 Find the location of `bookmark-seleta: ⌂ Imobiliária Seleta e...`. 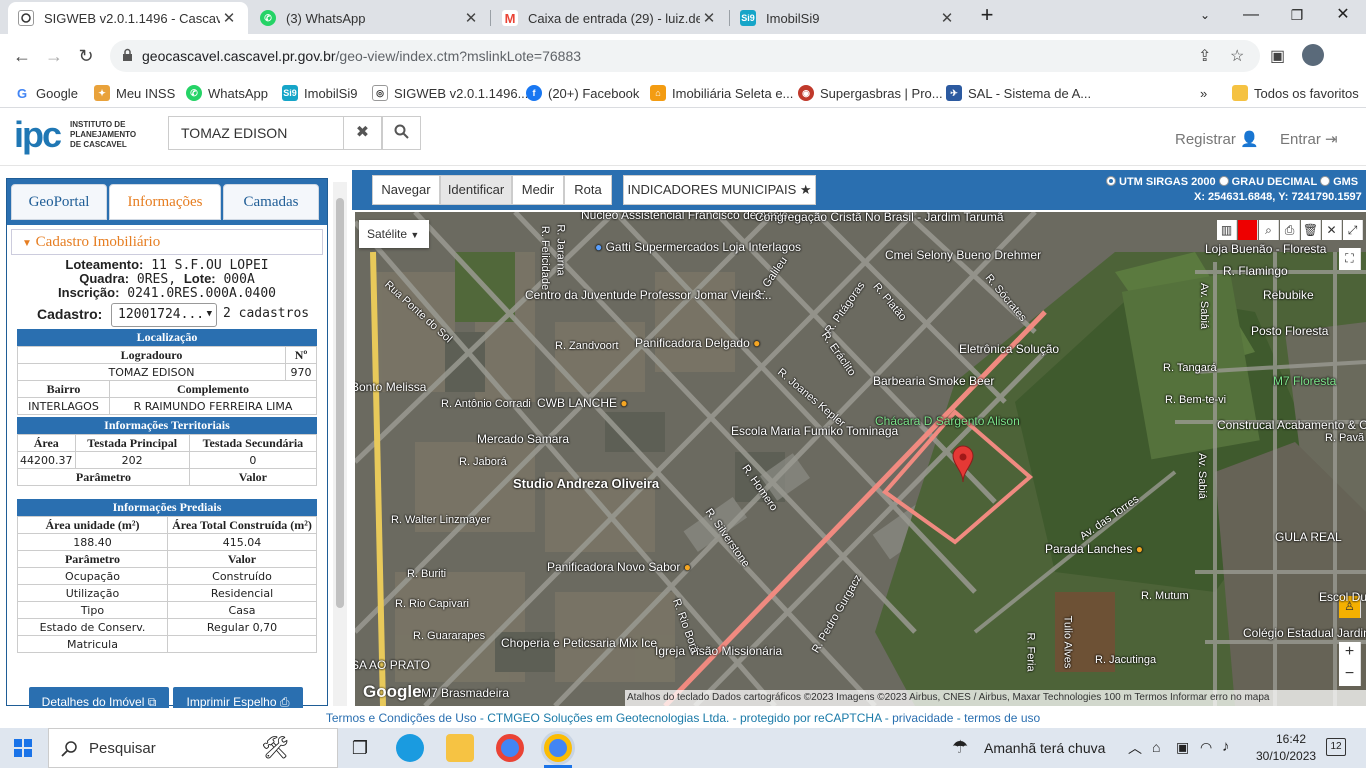

bookmark-seleta: ⌂ Imobiliária Seleta e... is located at coordinates (721, 93).